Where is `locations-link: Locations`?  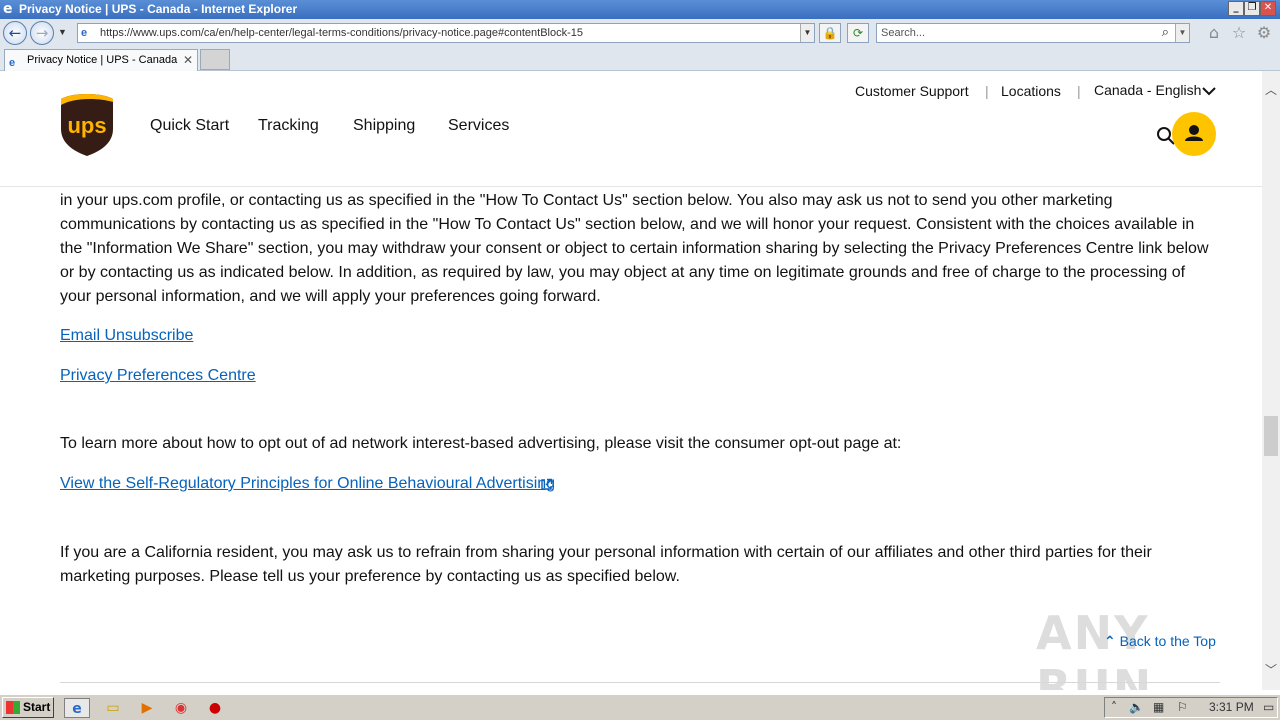 locations-link: Locations is located at coordinates (1031, 91).